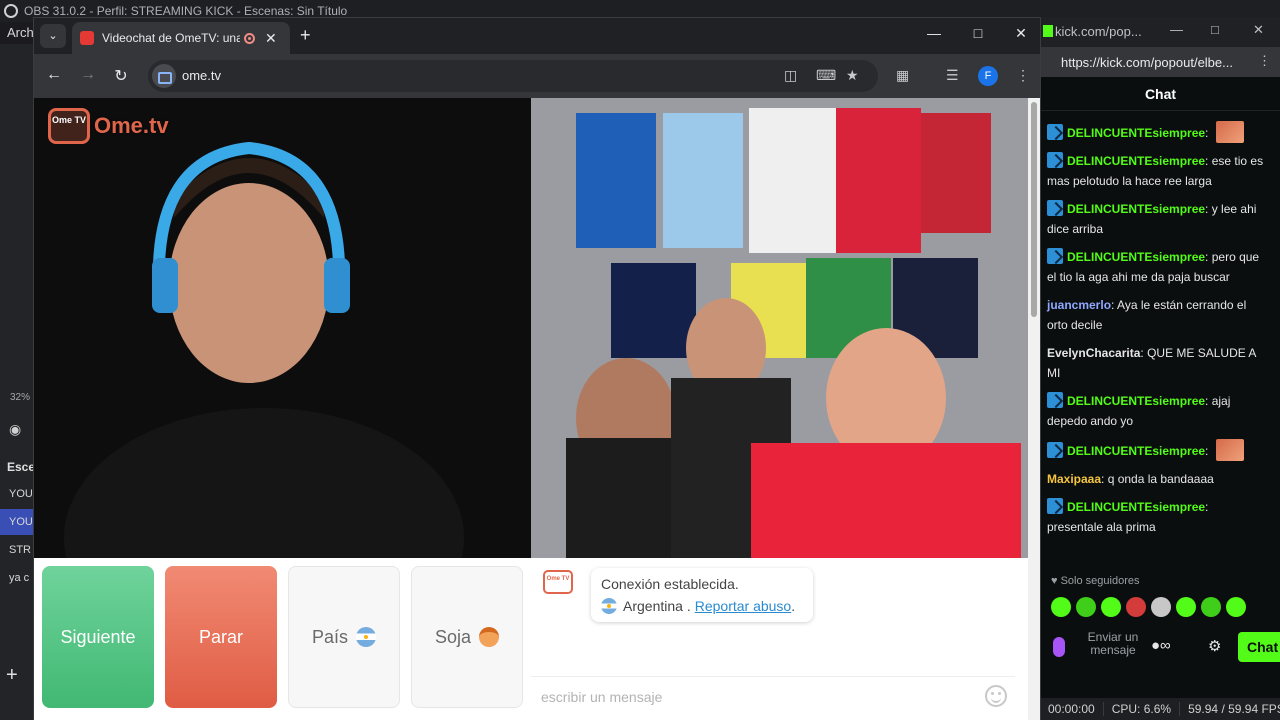 Image resolution: width=1280 pixels, height=720 pixels. What do you see at coordinates (53, 36) in the screenshot?
I see `tab-search-button: ⌄` at bounding box center [53, 36].